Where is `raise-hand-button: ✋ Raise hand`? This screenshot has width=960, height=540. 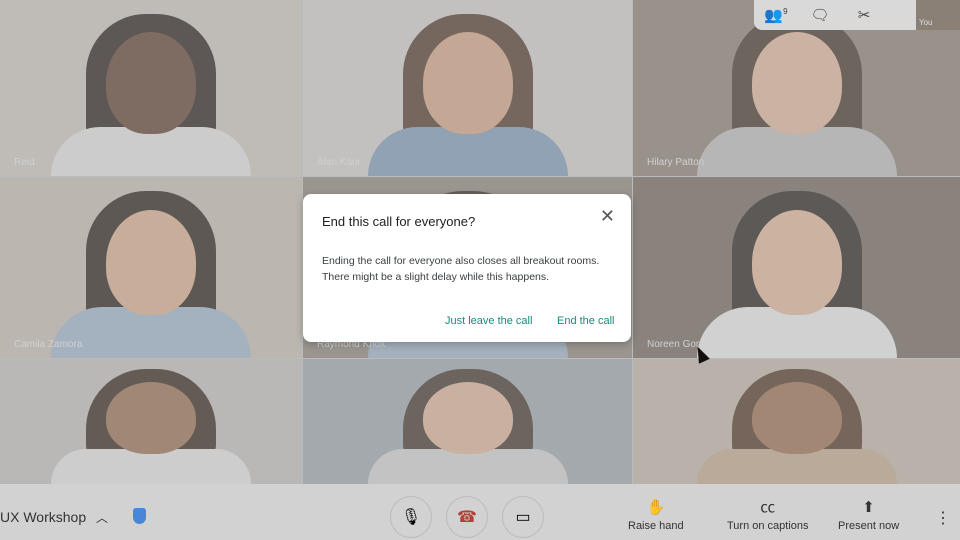
raise-hand-button: ✋ Raise hand is located at coordinates (656, 516).